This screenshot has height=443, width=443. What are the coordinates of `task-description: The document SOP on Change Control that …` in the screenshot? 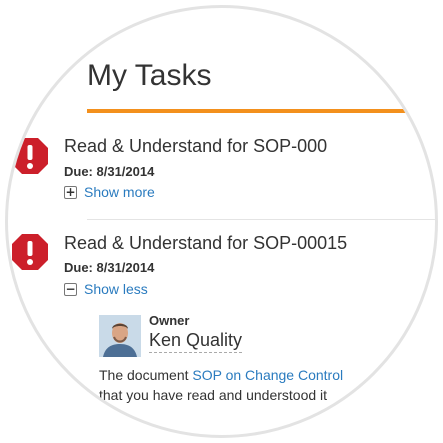 It's located at (267, 385).